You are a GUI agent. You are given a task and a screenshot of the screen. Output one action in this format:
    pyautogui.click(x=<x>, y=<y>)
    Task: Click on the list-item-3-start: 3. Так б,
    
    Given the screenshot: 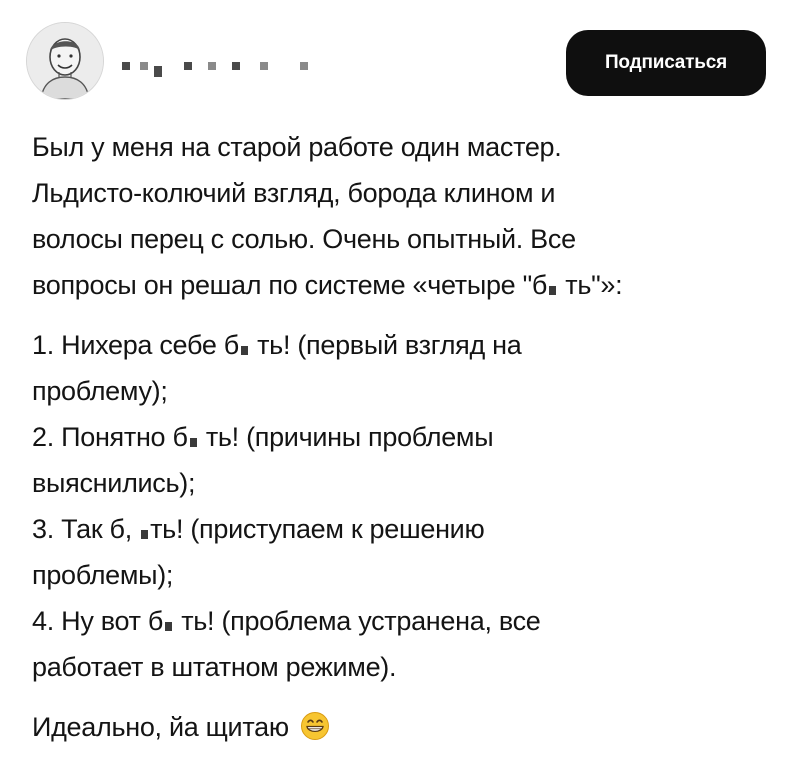 What is the action you would take?
    pyautogui.click(x=82, y=529)
    